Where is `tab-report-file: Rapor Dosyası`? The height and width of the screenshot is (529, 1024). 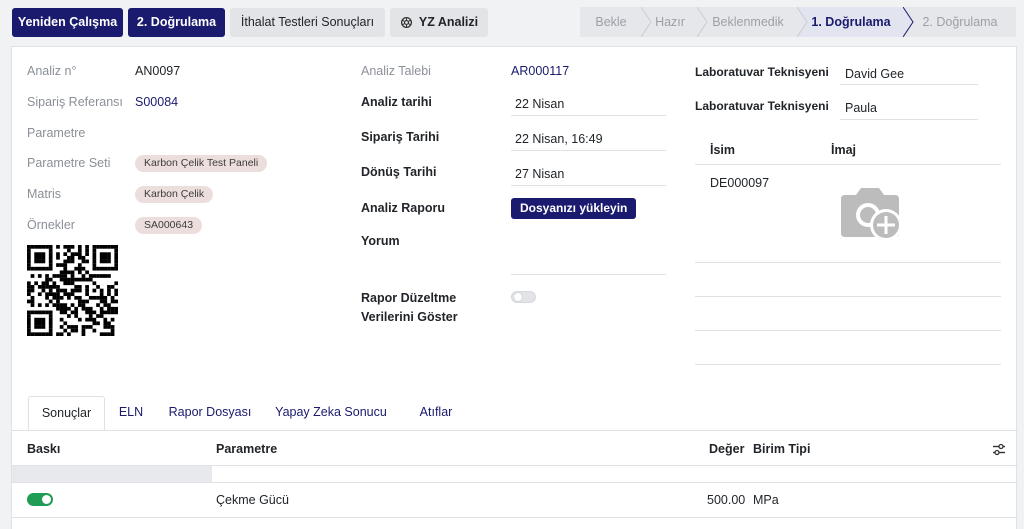 tab-report-file: Rapor Dosyası is located at coordinates (210, 413).